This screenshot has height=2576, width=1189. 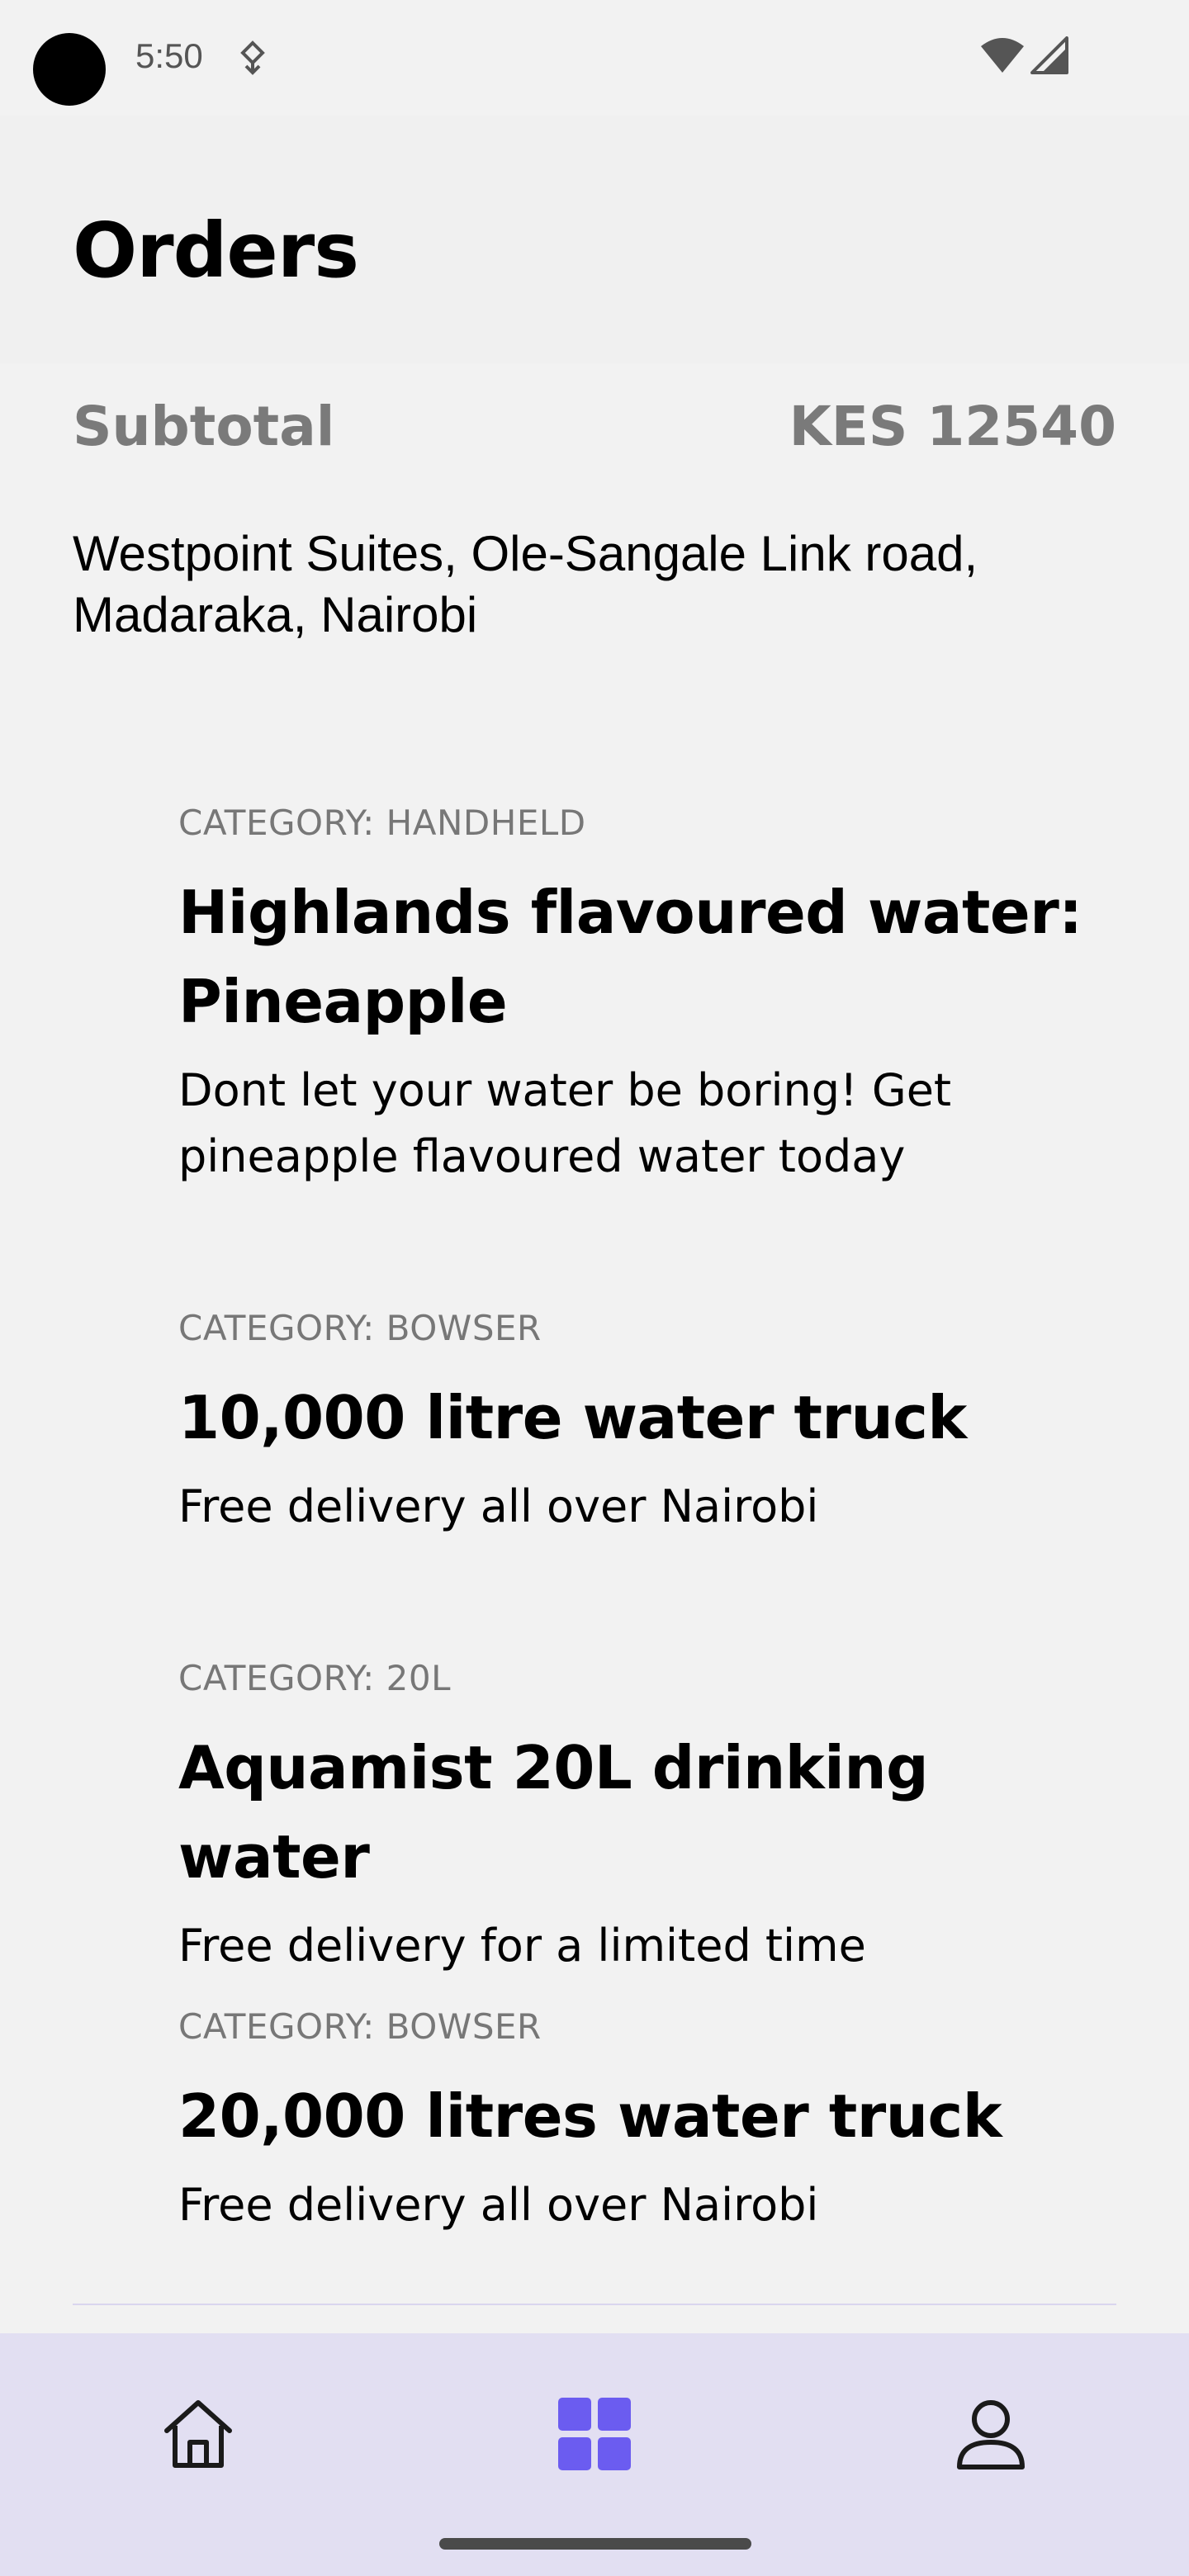 I want to click on gesture-home-indicator, so click(x=595, y=2544).